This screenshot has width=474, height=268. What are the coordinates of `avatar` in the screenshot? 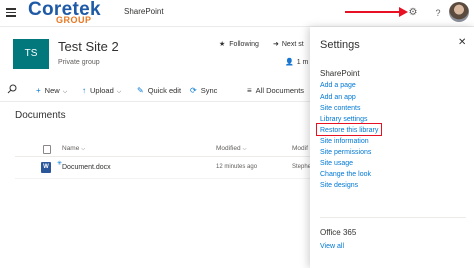 It's located at (459, 12).